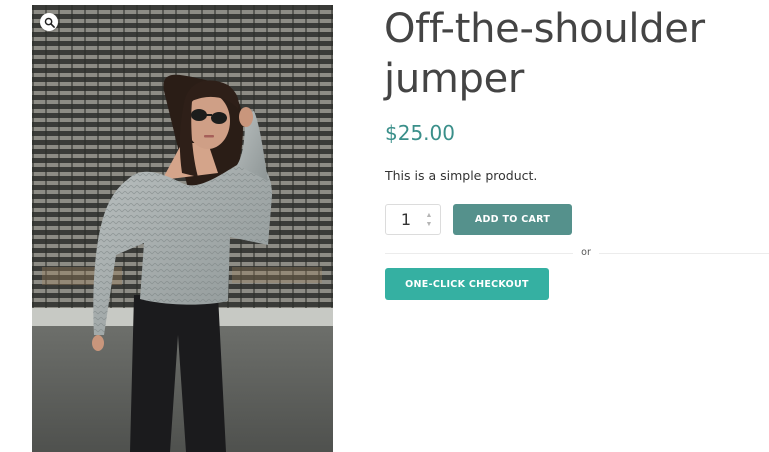 This screenshot has height=452, width=769. What do you see at coordinates (544, 54) in the screenshot?
I see `product-title: Off-the-shoulder jumper` at bounding box center [544, 54].